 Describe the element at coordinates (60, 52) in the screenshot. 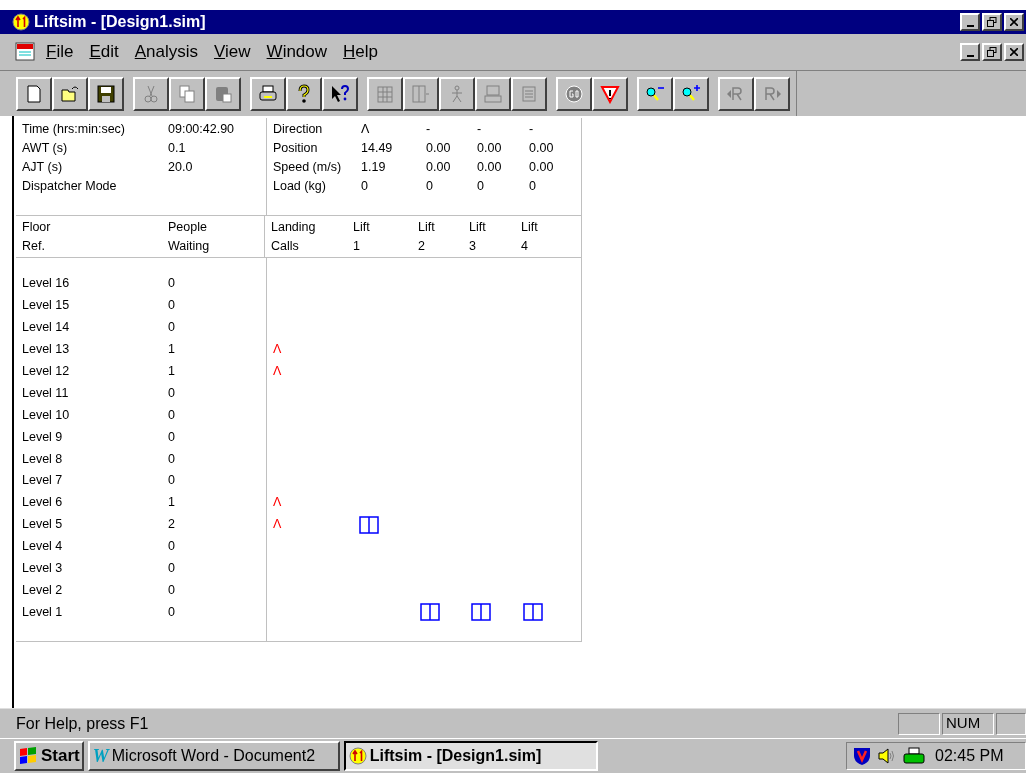

I see `menu-item: File` at that location.